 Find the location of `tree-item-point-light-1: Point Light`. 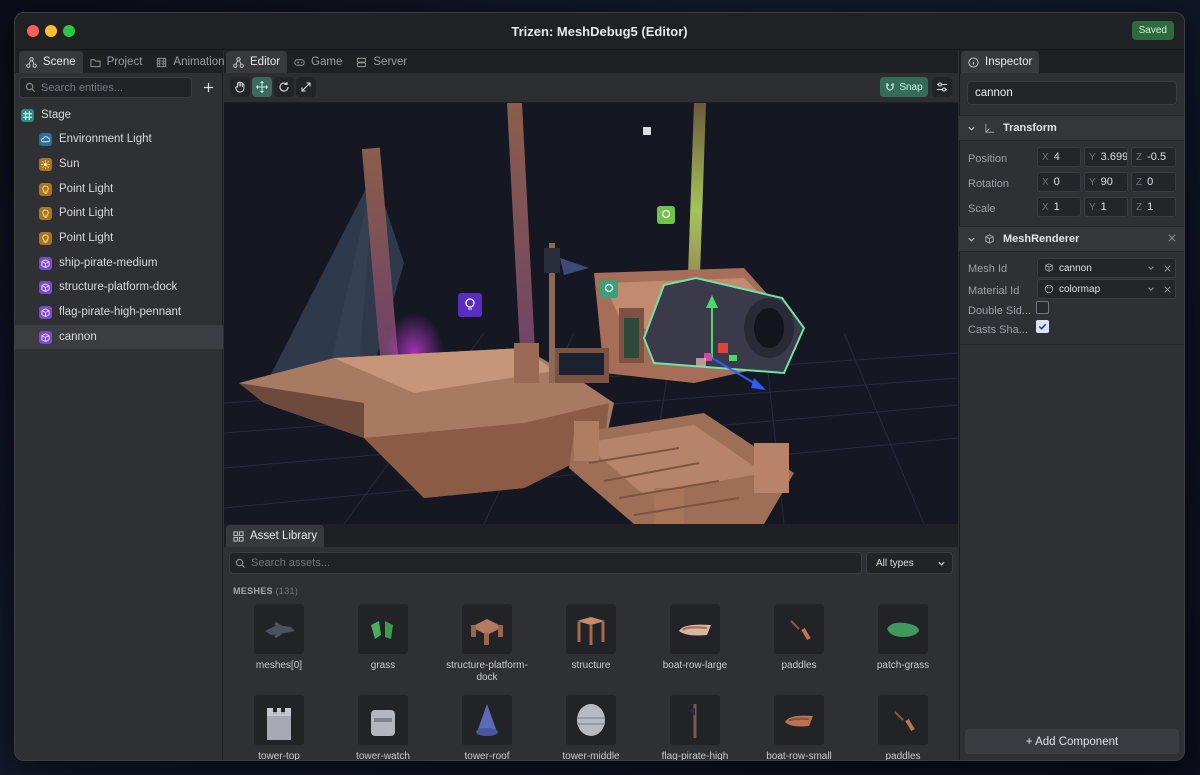

tree-item-point-light-1: Point Light is located at coordinates (119, 189).